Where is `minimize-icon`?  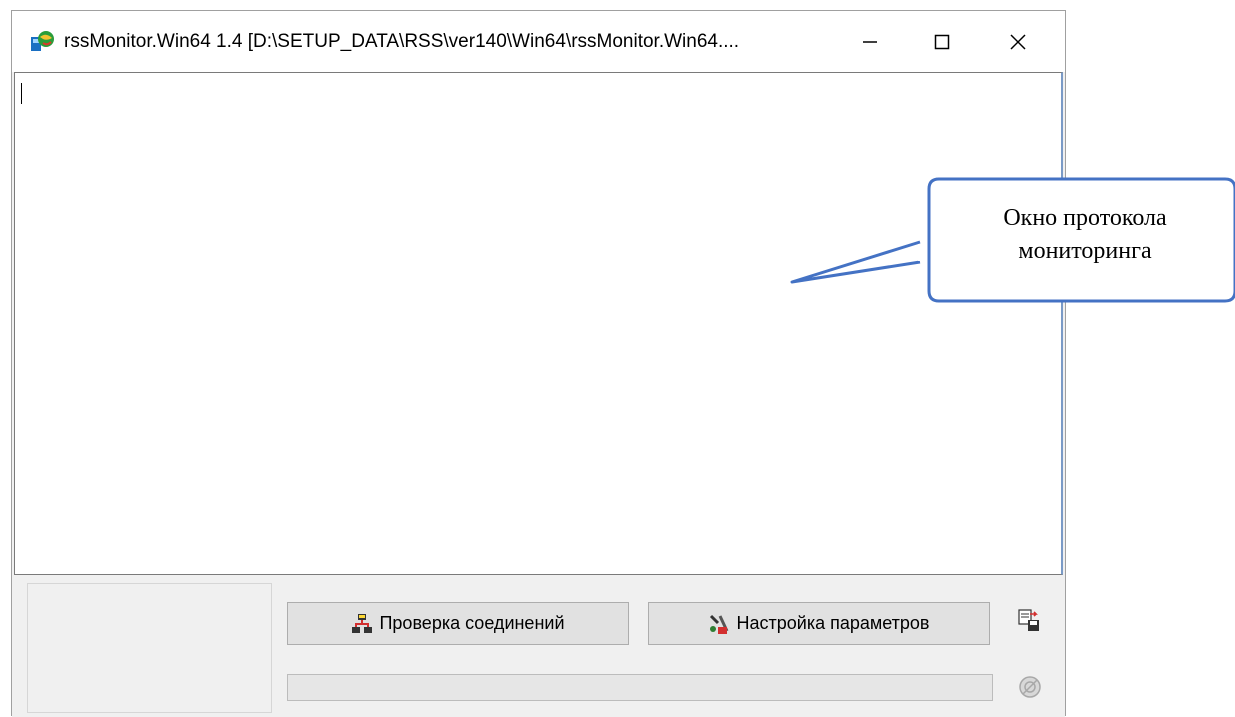 minimize-icon is located at coordinates (870, 41).